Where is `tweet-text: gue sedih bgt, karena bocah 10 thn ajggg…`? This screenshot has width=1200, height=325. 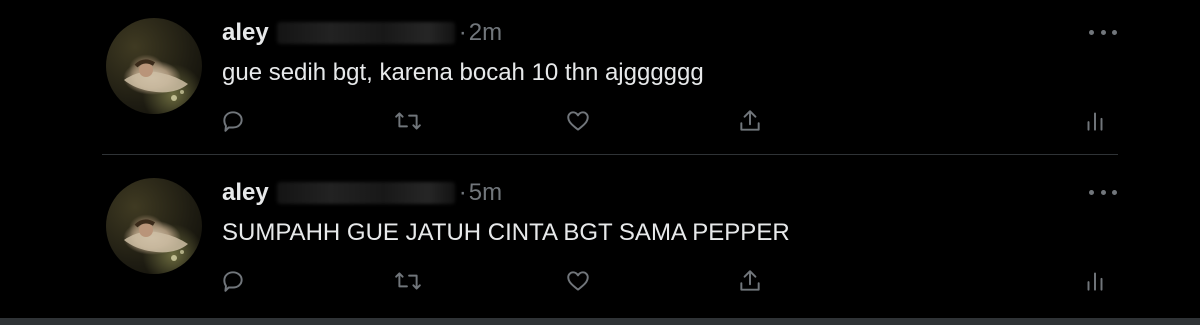 tweet-text: gue sedih bgt, karena bocah 10 thn ajggg… is located at coordinates (463, 72).